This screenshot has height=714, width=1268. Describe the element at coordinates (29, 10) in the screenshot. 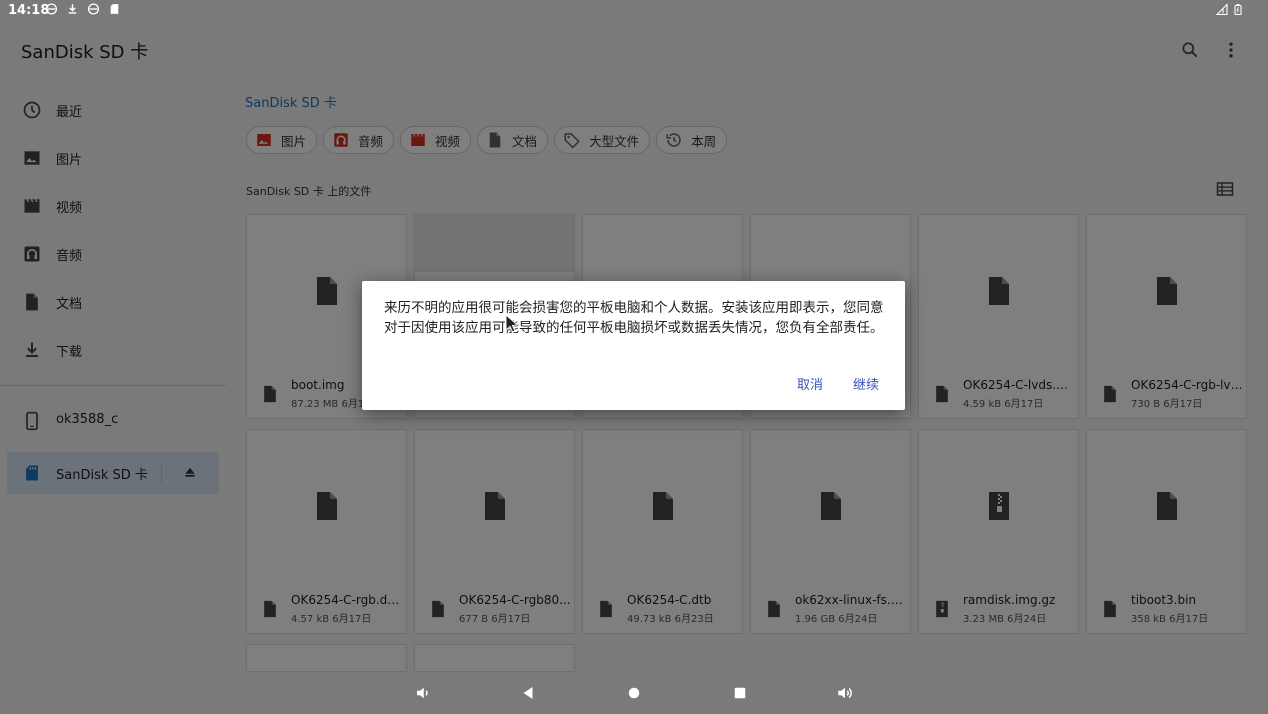

I see `status-time: 14:18` at that location.